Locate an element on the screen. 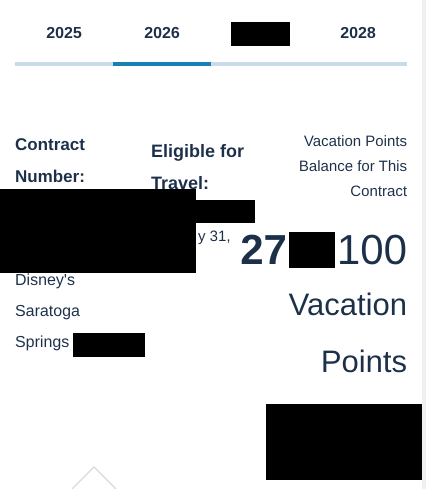 This screenshot has width=426, height=489. resort-name: Disney's Saratoga Springs is located at coordinates (48, 312).